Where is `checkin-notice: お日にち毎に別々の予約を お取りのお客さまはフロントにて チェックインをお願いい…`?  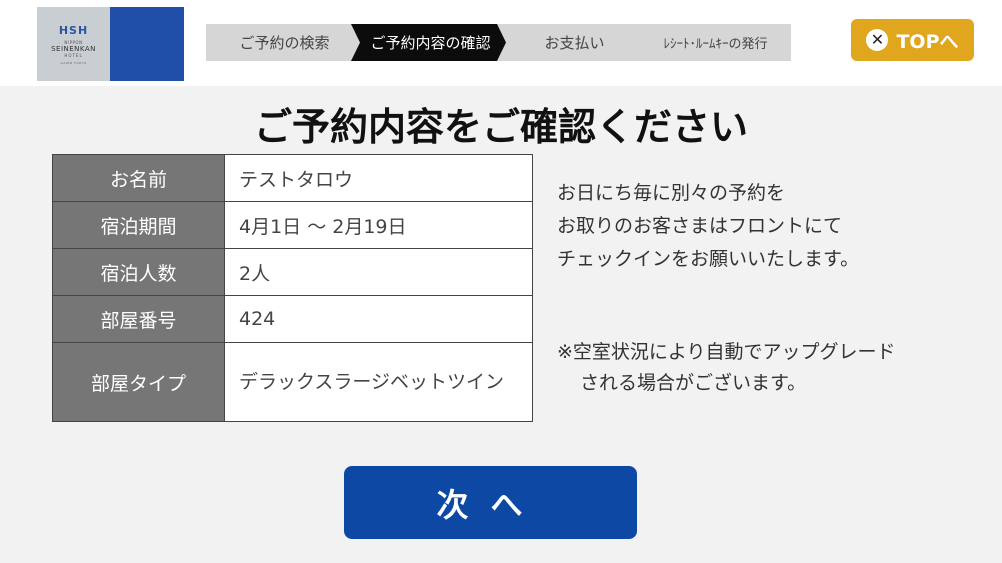 checkin-notice: お日にち毎に別々の予約を お取りのお客さまはフロントにて チェックインをお願いい… is located at coordinates (767, 226).